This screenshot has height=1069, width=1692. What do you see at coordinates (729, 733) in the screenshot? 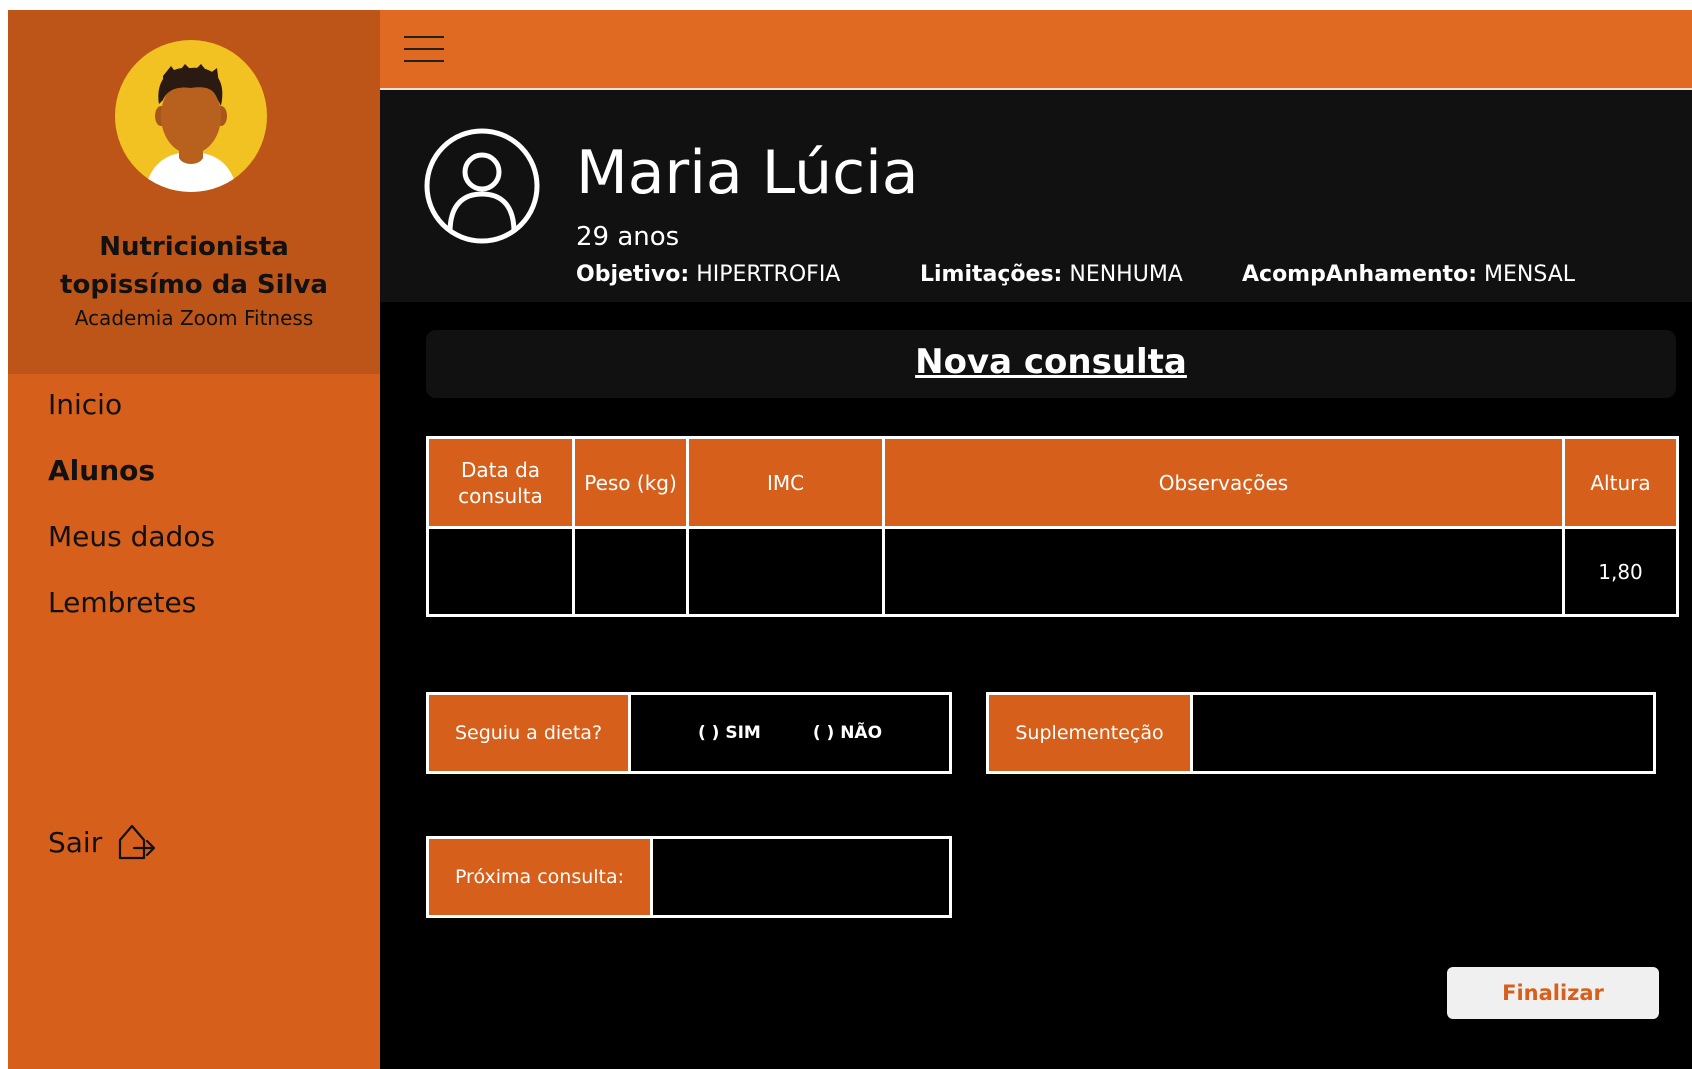
I see `diet-yes-option: ( ) SIM` at bounding box center [729, 733].